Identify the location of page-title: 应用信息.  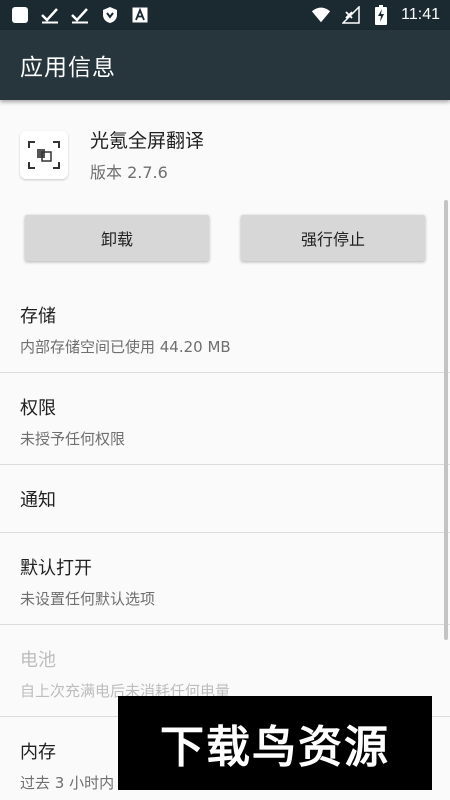
(68, 68).